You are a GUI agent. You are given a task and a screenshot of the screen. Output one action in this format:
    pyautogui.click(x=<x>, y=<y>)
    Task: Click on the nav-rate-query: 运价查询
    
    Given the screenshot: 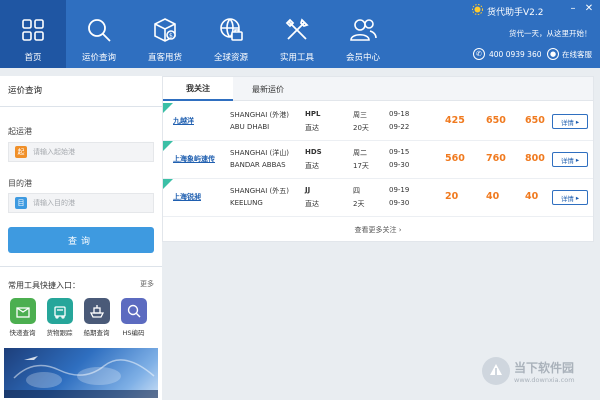 What is the action you would take?
    pyautogui.click(x=99, y=34)
    